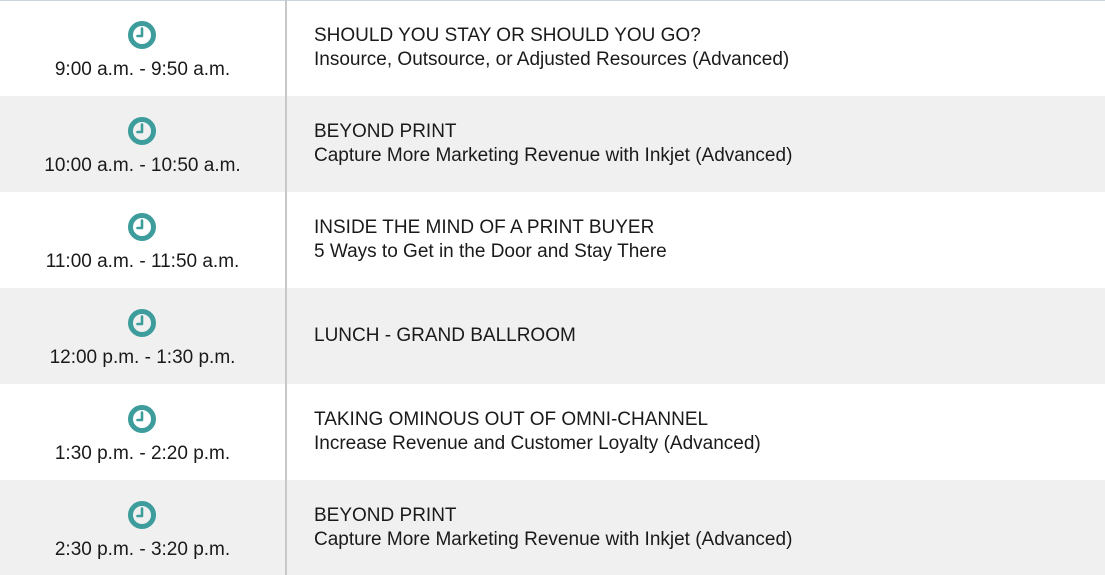 This screenshot has height=575, width=1105. I want to click on time-cell: 11:00 a.m. - 11:50 a.m., so click(142, 240).